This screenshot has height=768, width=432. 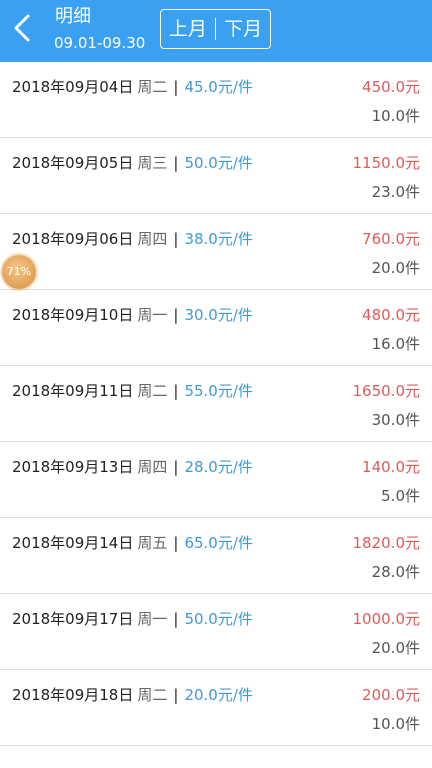 What do you see at coordinates (216, 632) in the screenshot?
I see `list-item: 2018年09月17日 周一 | 50.0元/件 1000.0元 20.0件` at bounding box center [216, 632].